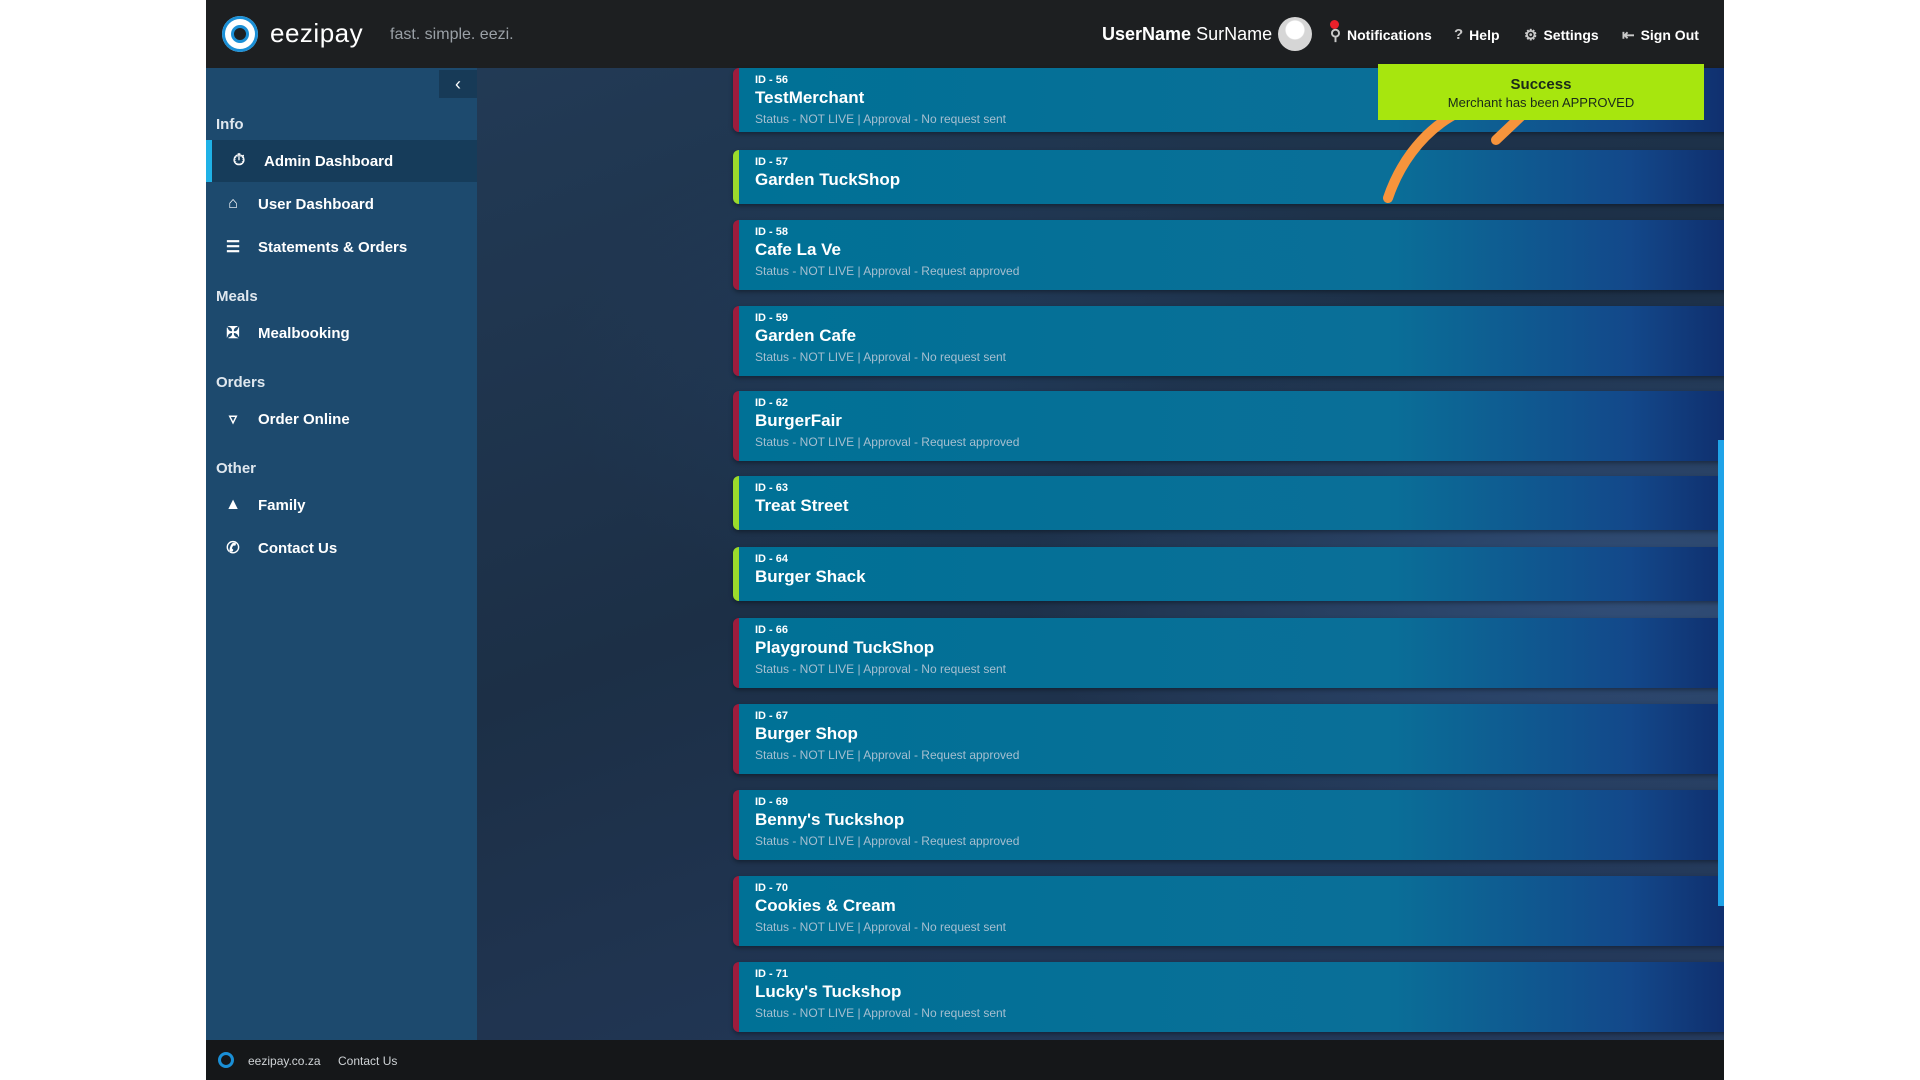 This screenshot has height=1080, width=1920. What do you see at coordinates (828, 991) in the screenshot?
I see `merchant-name: Lucky's Tuckshop` at bounding box center [828, 991].